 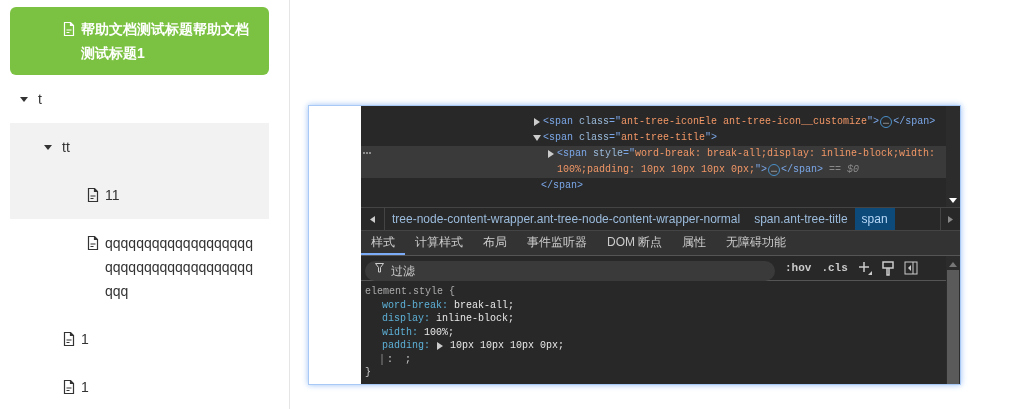 What do you see at coordinates (383, 243) in the screenshot?
I see `styles-tab: 样式` at bounding box center [383, 243].